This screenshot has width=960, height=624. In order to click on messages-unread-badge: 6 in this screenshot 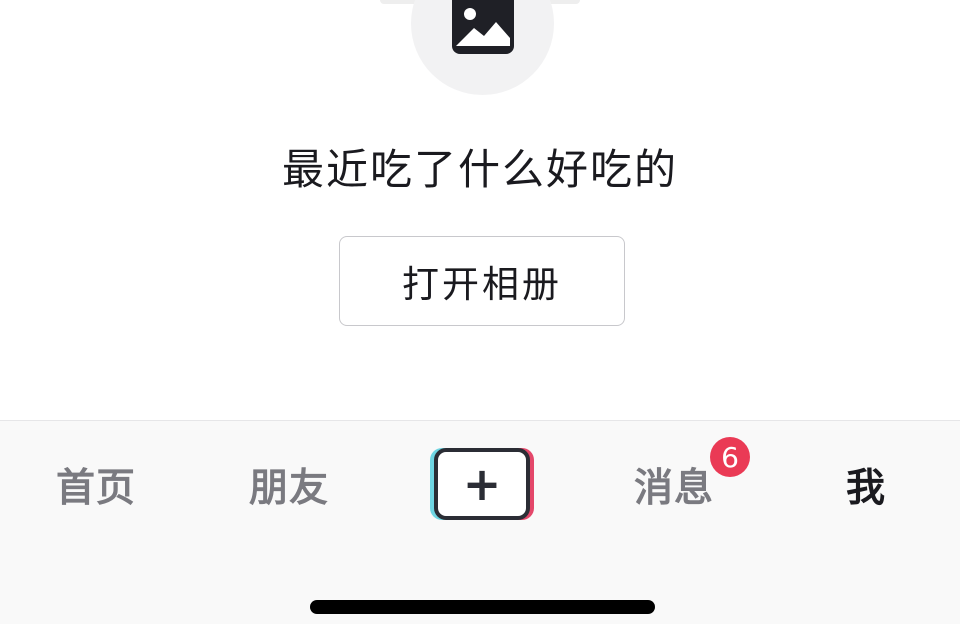, I will do `click(730, 457)`.